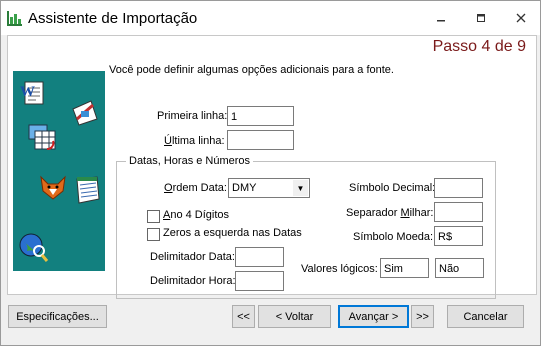 The width and height of the screenshot is (541, 346). I want to click on year-4-digits-label: Ano 4 Dígitos, so click(196, 215).